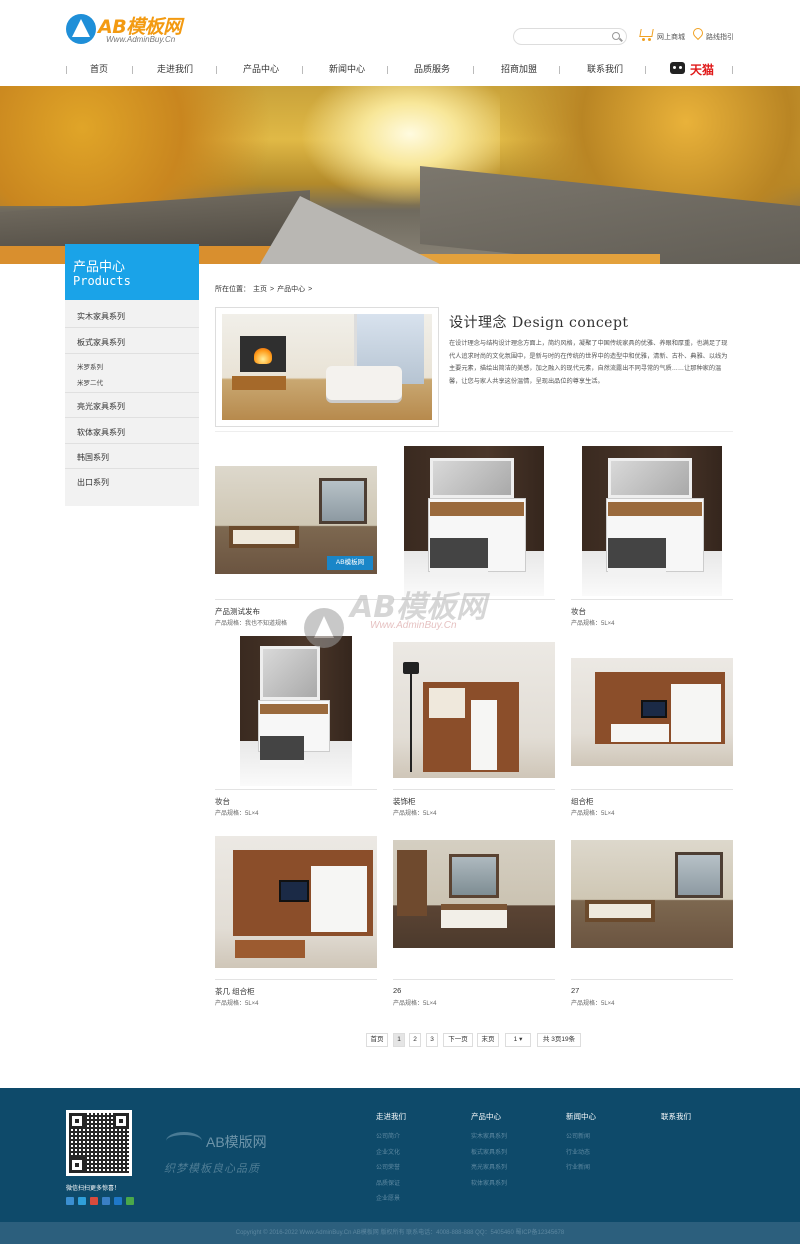 The image size is (800, 1244). What do you see at coordinates (391, 1201) in the screenshot?
I see `footer-link: 企业愿景` at bounding box center [391, 1201].